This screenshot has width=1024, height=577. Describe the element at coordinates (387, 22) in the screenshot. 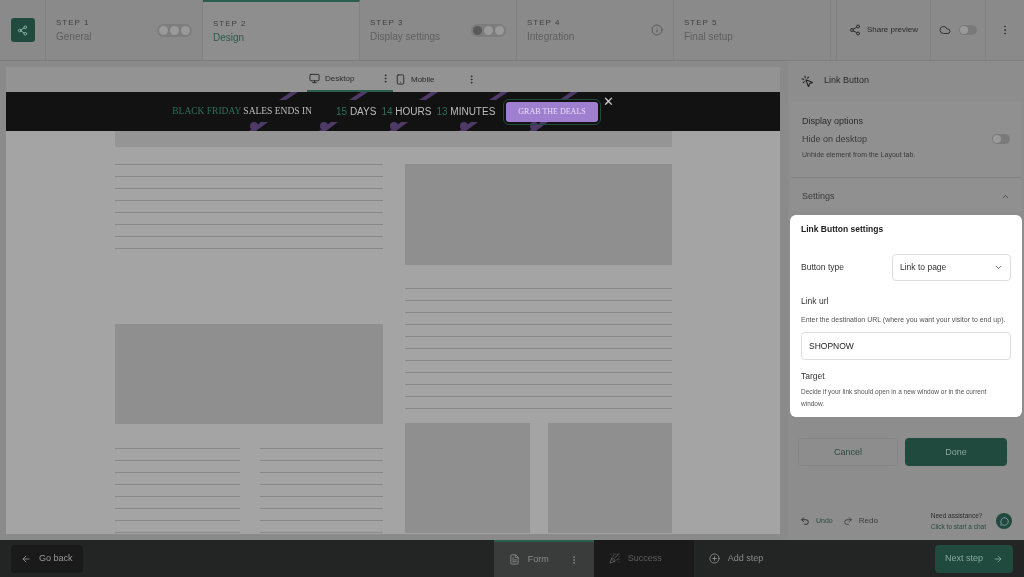

I see `step-number: STEP 3` at that location.